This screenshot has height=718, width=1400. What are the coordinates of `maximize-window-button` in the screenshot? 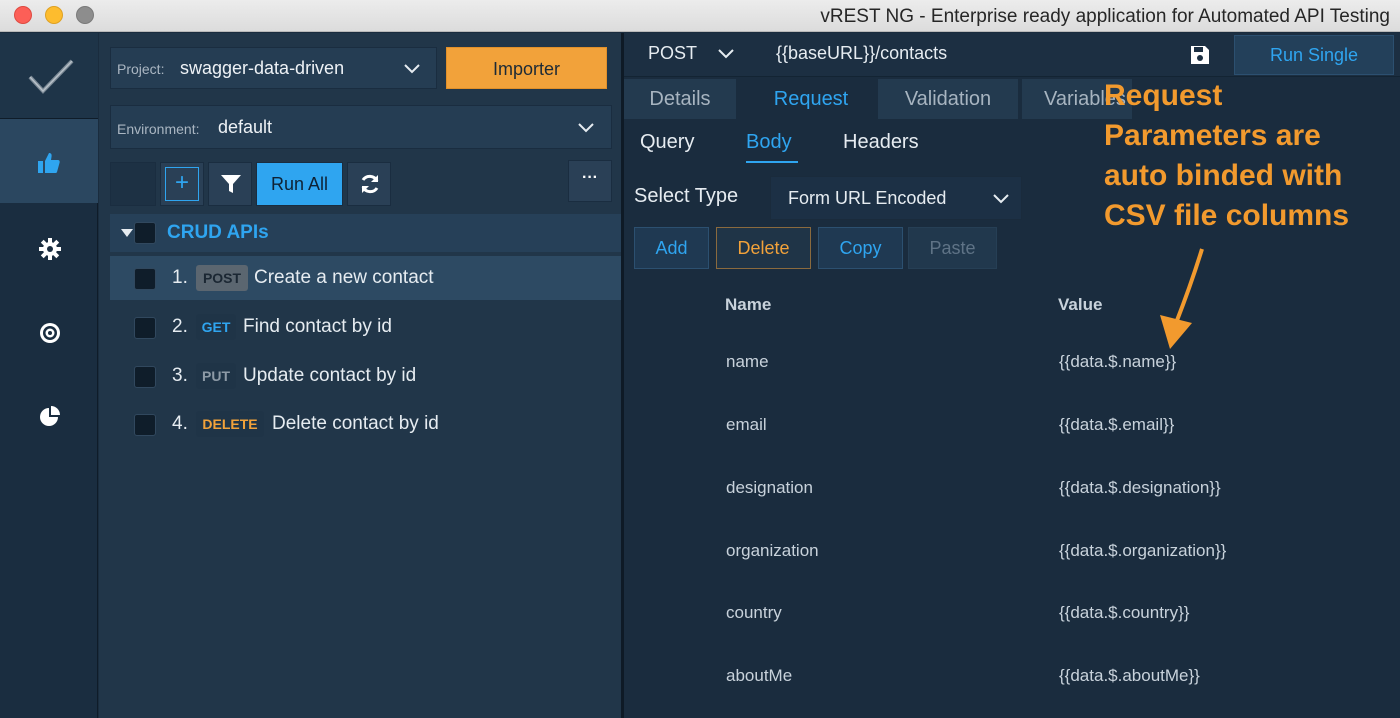 It's located at (85, 15).